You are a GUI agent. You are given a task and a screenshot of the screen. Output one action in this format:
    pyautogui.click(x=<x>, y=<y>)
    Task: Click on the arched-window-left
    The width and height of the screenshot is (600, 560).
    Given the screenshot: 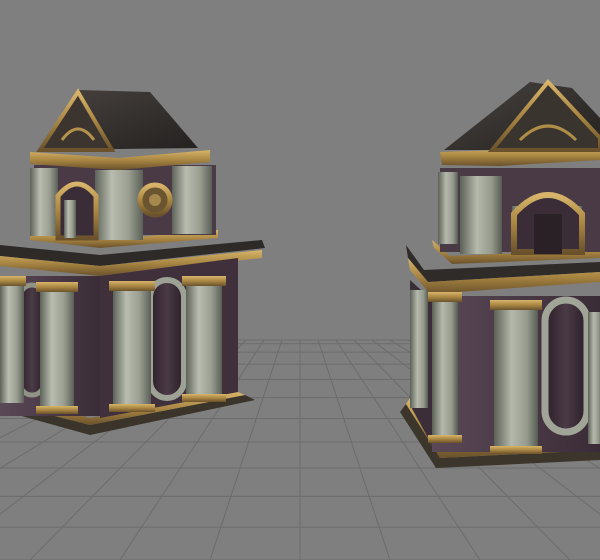 What is the action you would take?
    pyautogui.click(x=77, y=211)
    